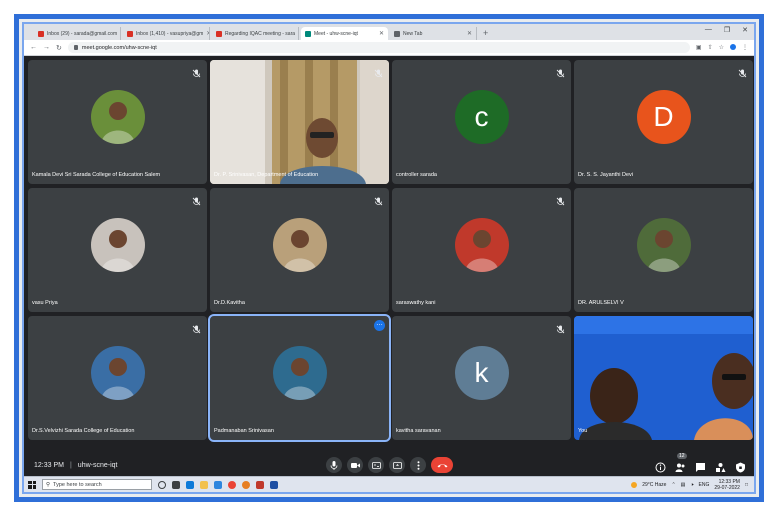 The image size is (776, 514). I want to click on close-icon: ✕, so click(745, 30).